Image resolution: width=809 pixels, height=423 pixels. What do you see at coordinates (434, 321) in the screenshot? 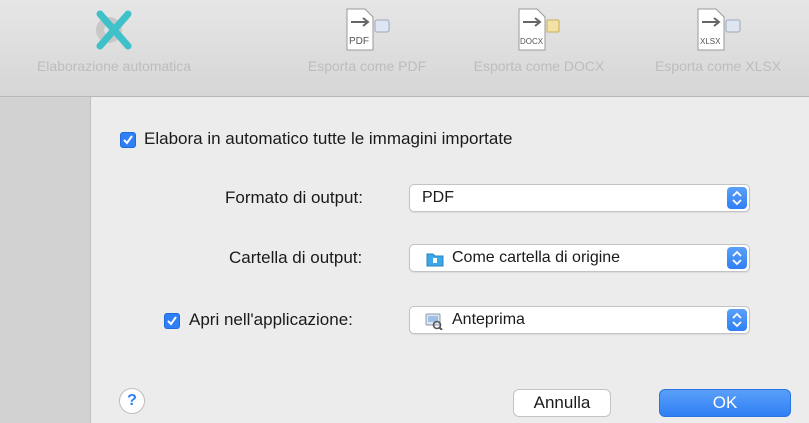
I see `preview-app-icon` at bounding box center [434, 321].